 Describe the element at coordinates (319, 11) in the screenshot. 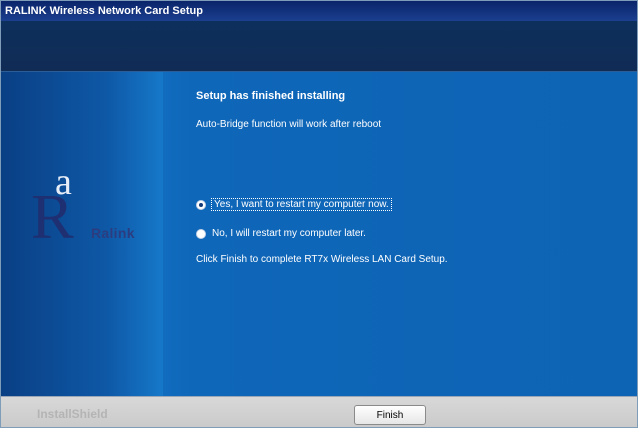

I see `title-bar: RALINK Wireless Network Card Setup` at that location.